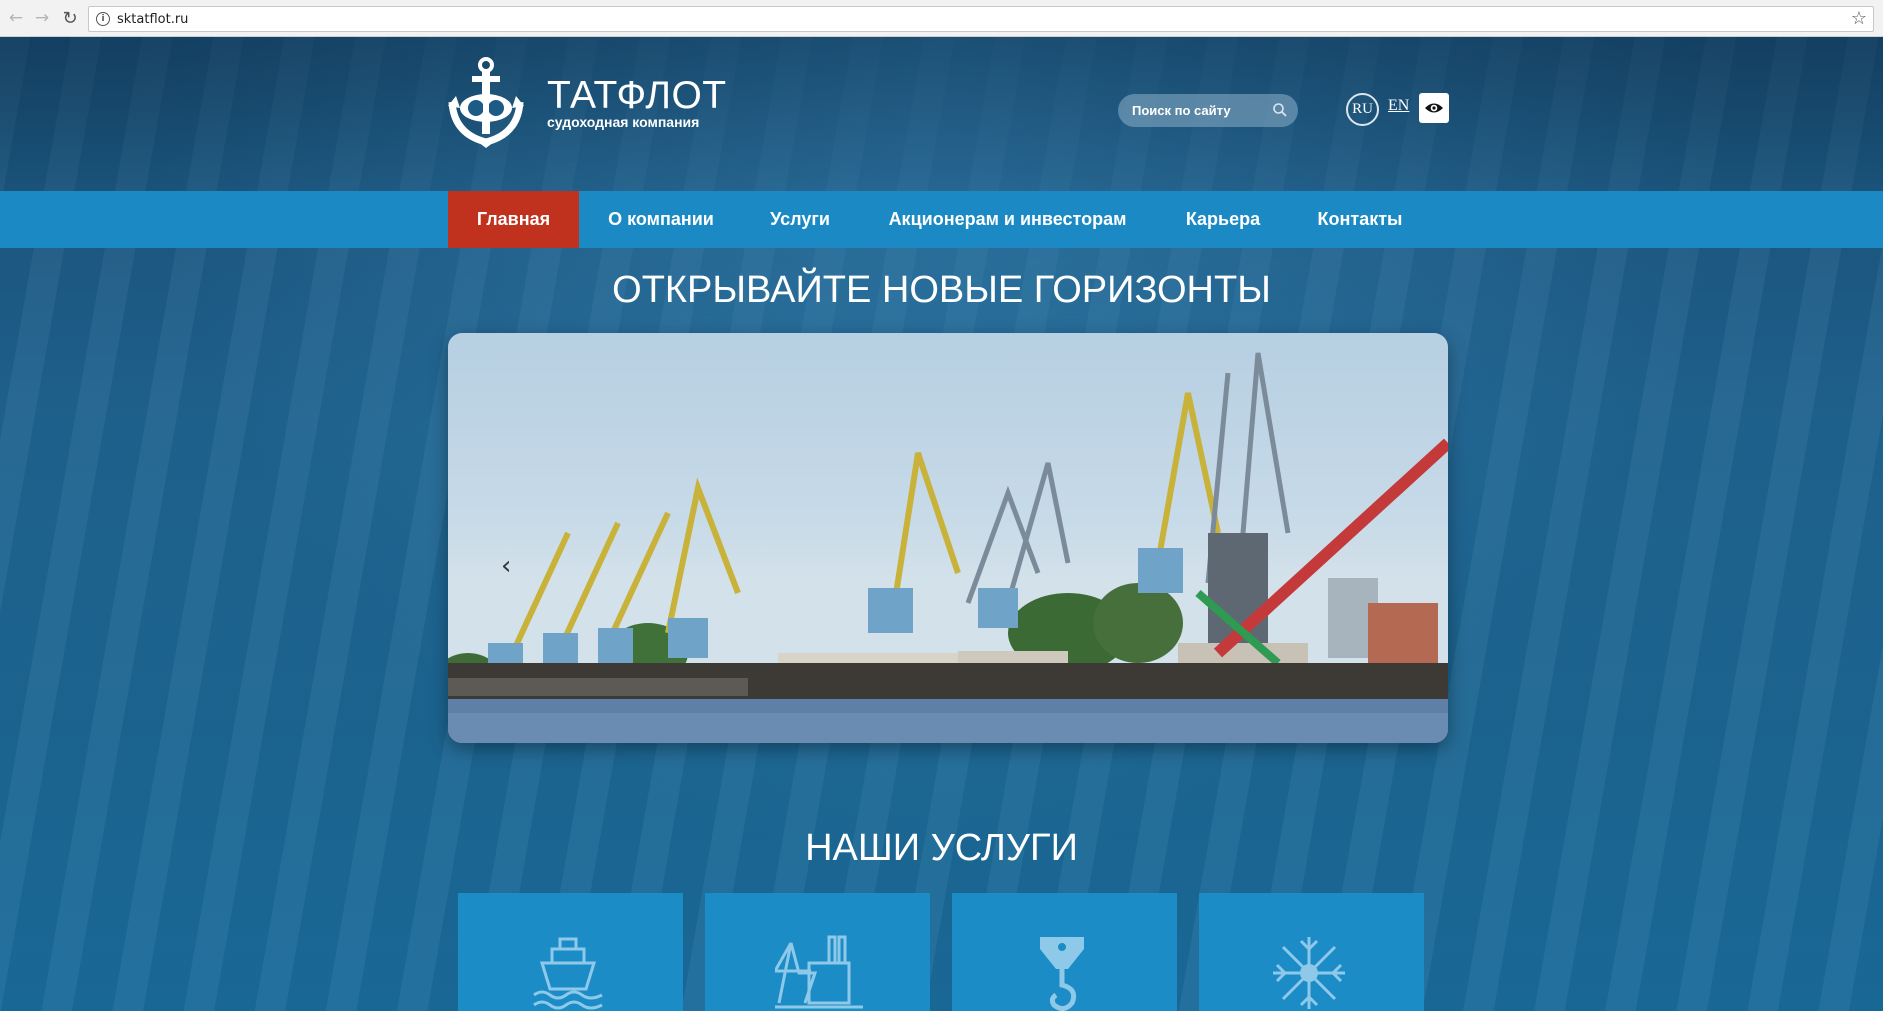 This screenshot has width=1883, height=1011. What do you see at coordinates (800, 219) in the screenshot?
I see `menu-item-services: Услуги` at bounding box center [800, 219].